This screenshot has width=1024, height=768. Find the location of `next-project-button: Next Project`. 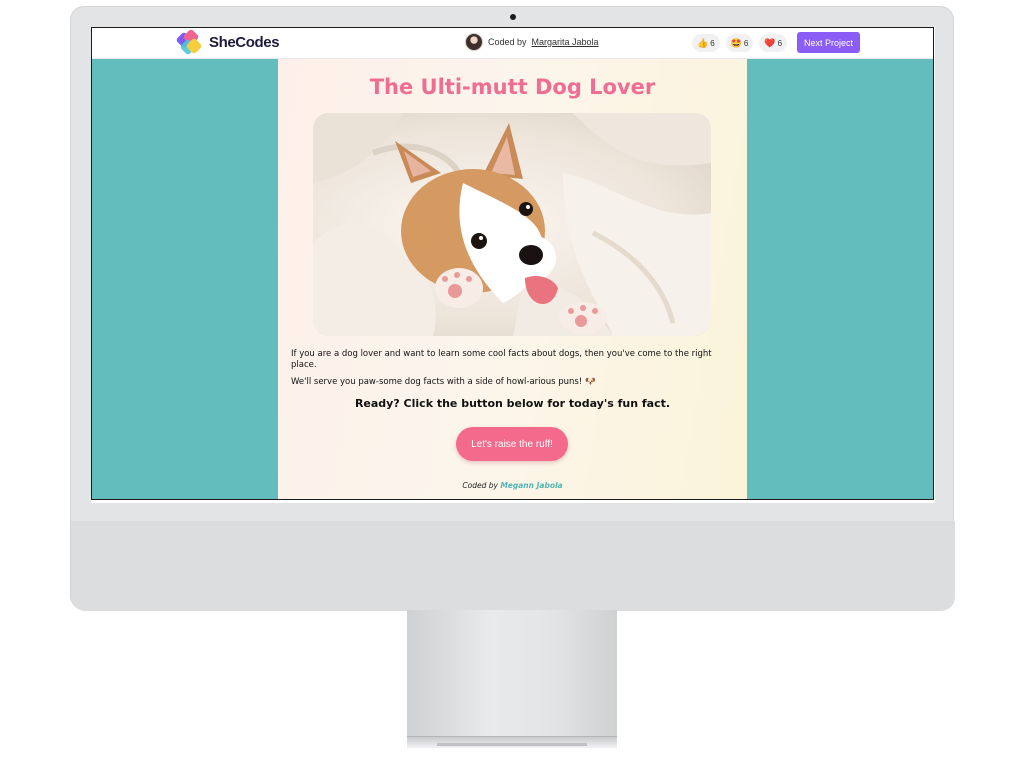

next-project-button: Next Project is located at coordinates (828, 42).